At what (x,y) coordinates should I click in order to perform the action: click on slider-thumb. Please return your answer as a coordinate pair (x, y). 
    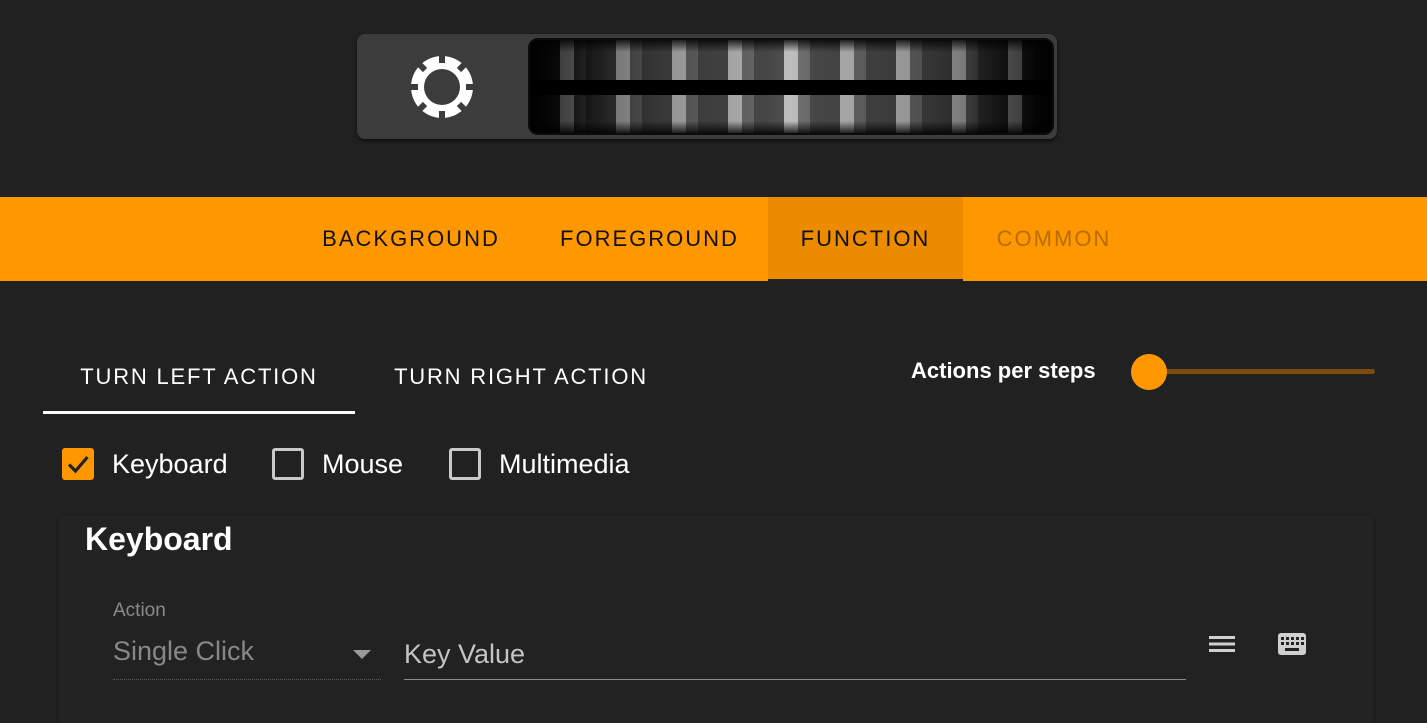
    Looking at the image, I should click on (1149, 372).